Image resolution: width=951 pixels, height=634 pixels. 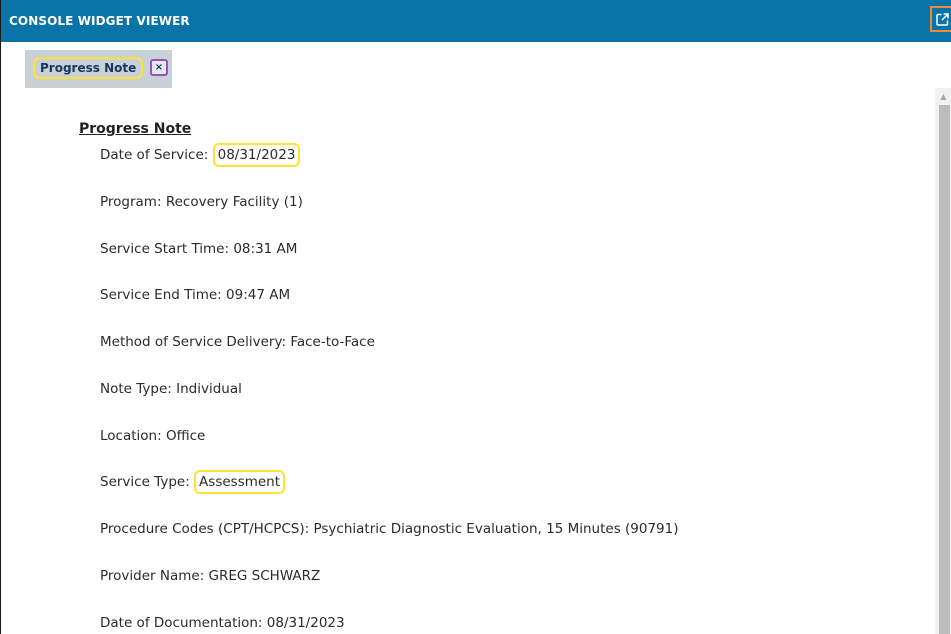 I want to click on field-note-type: Note Type: Individual, so click(x=171, y=389).